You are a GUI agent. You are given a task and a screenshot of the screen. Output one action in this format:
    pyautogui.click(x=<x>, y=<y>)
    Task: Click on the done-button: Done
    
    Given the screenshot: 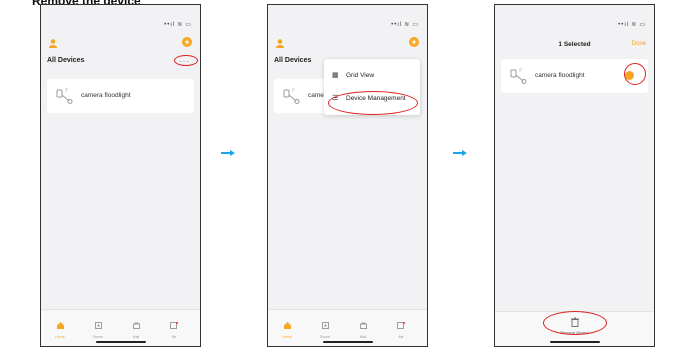 What is the action you would take?
    pyautogui.click(x=639, y=44)
    